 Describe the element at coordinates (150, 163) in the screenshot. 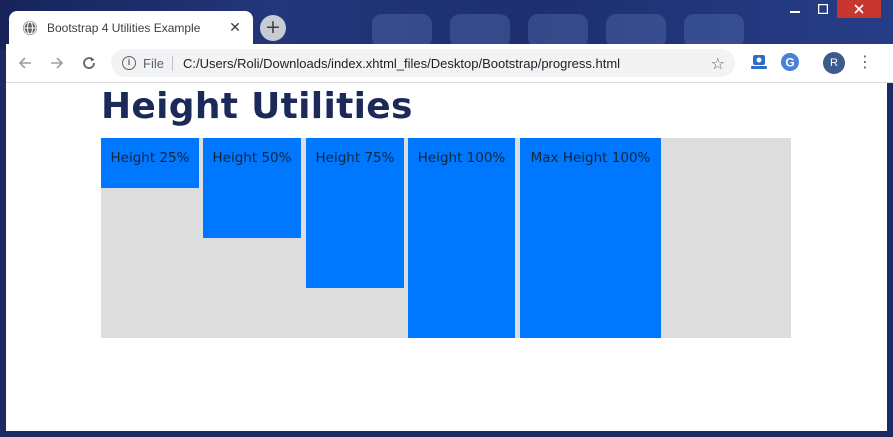

I see `height-25-box: Height 25%` at that location.